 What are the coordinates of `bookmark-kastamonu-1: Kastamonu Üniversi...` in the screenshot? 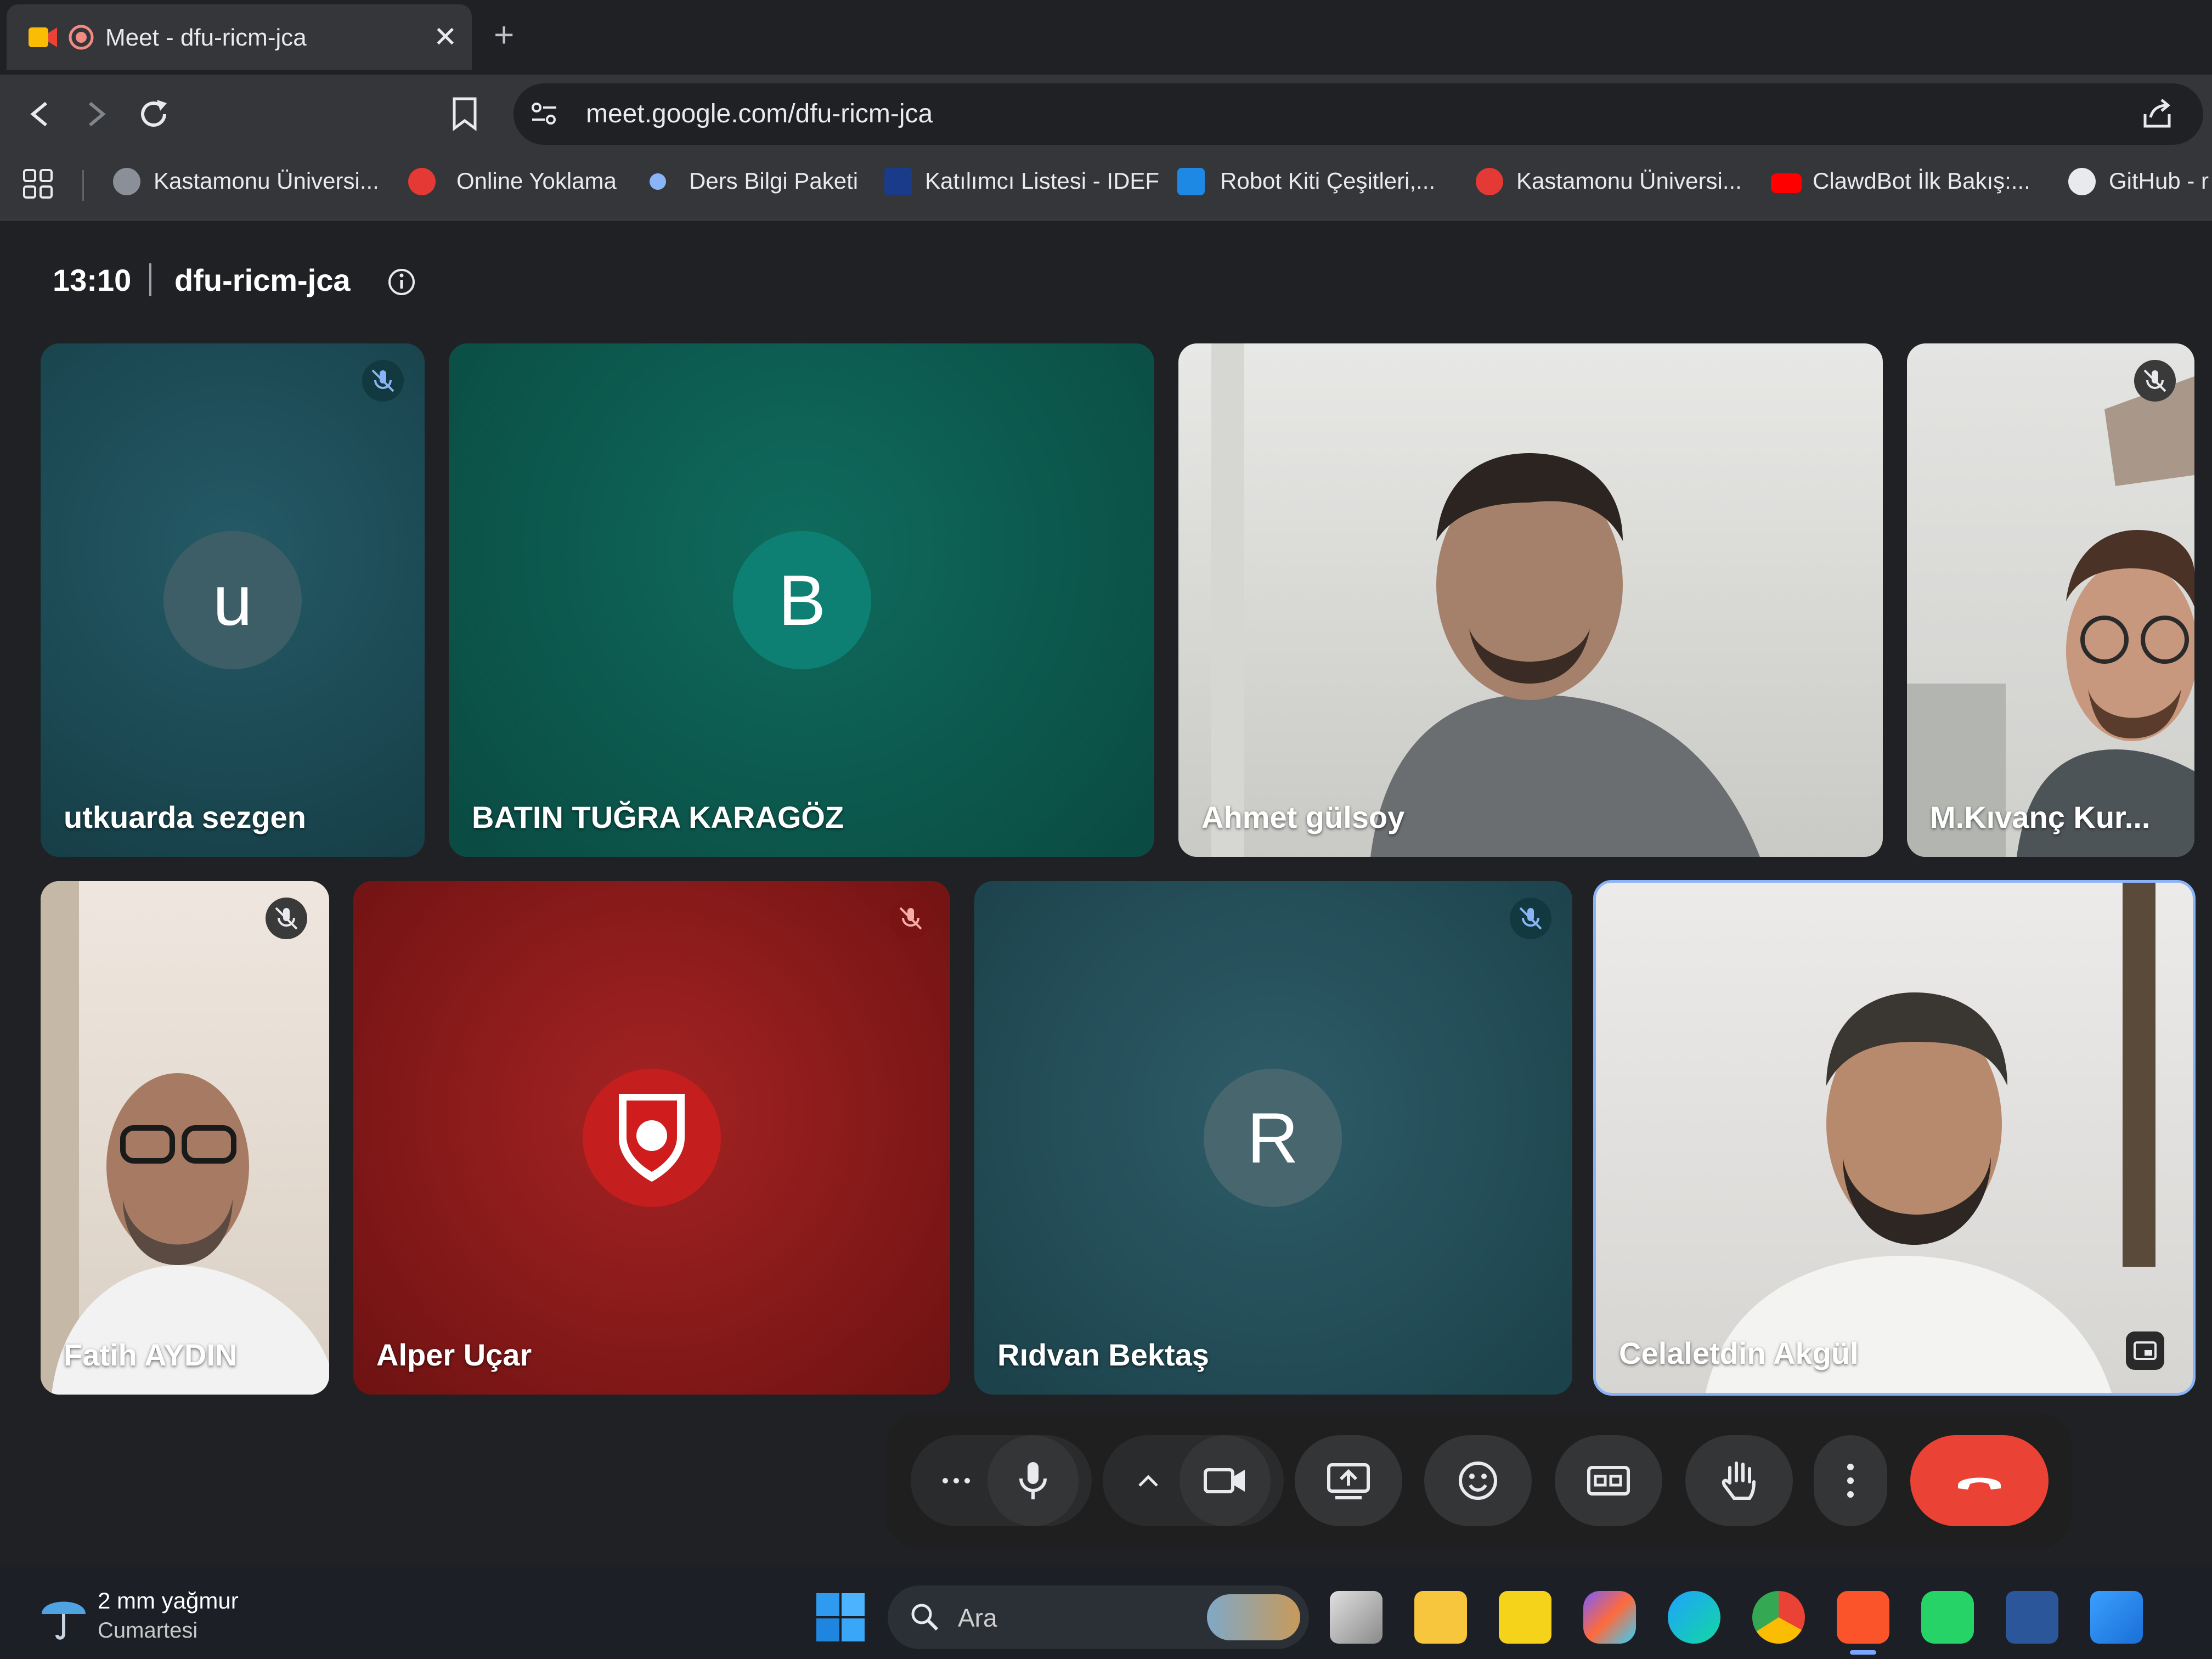 It's located at (266, 181).